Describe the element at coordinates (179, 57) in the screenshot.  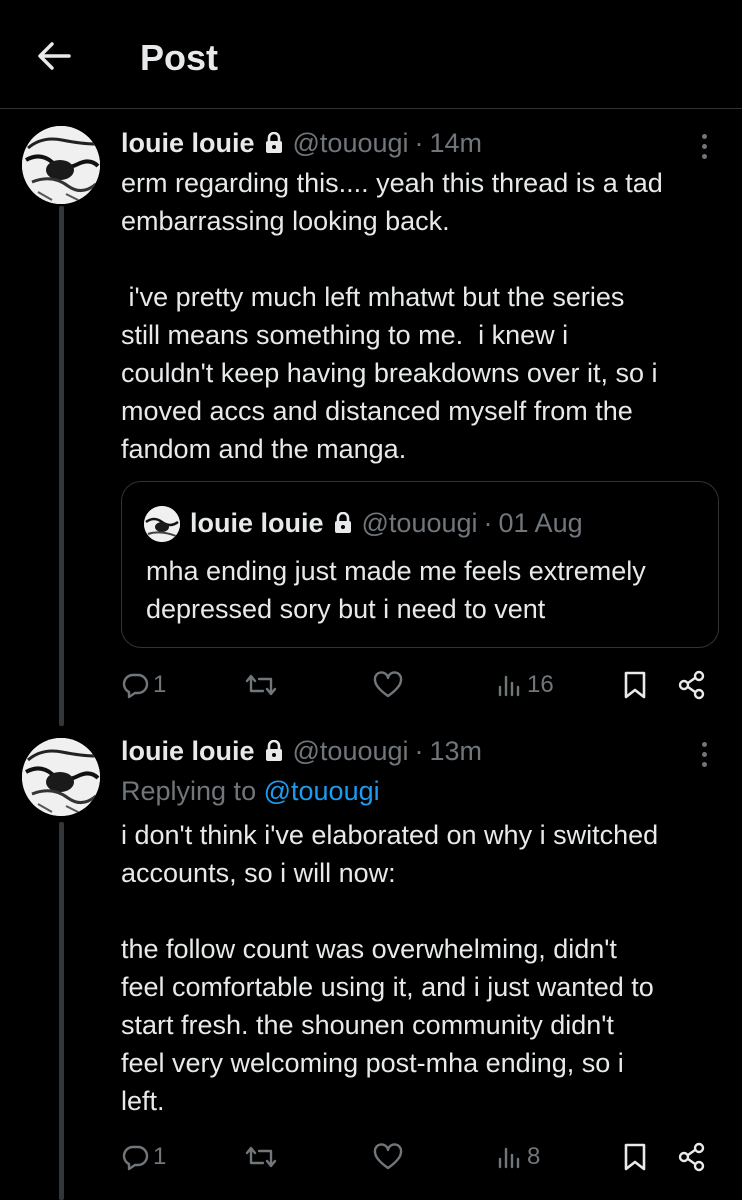
I see `page-title: Post` at that location.